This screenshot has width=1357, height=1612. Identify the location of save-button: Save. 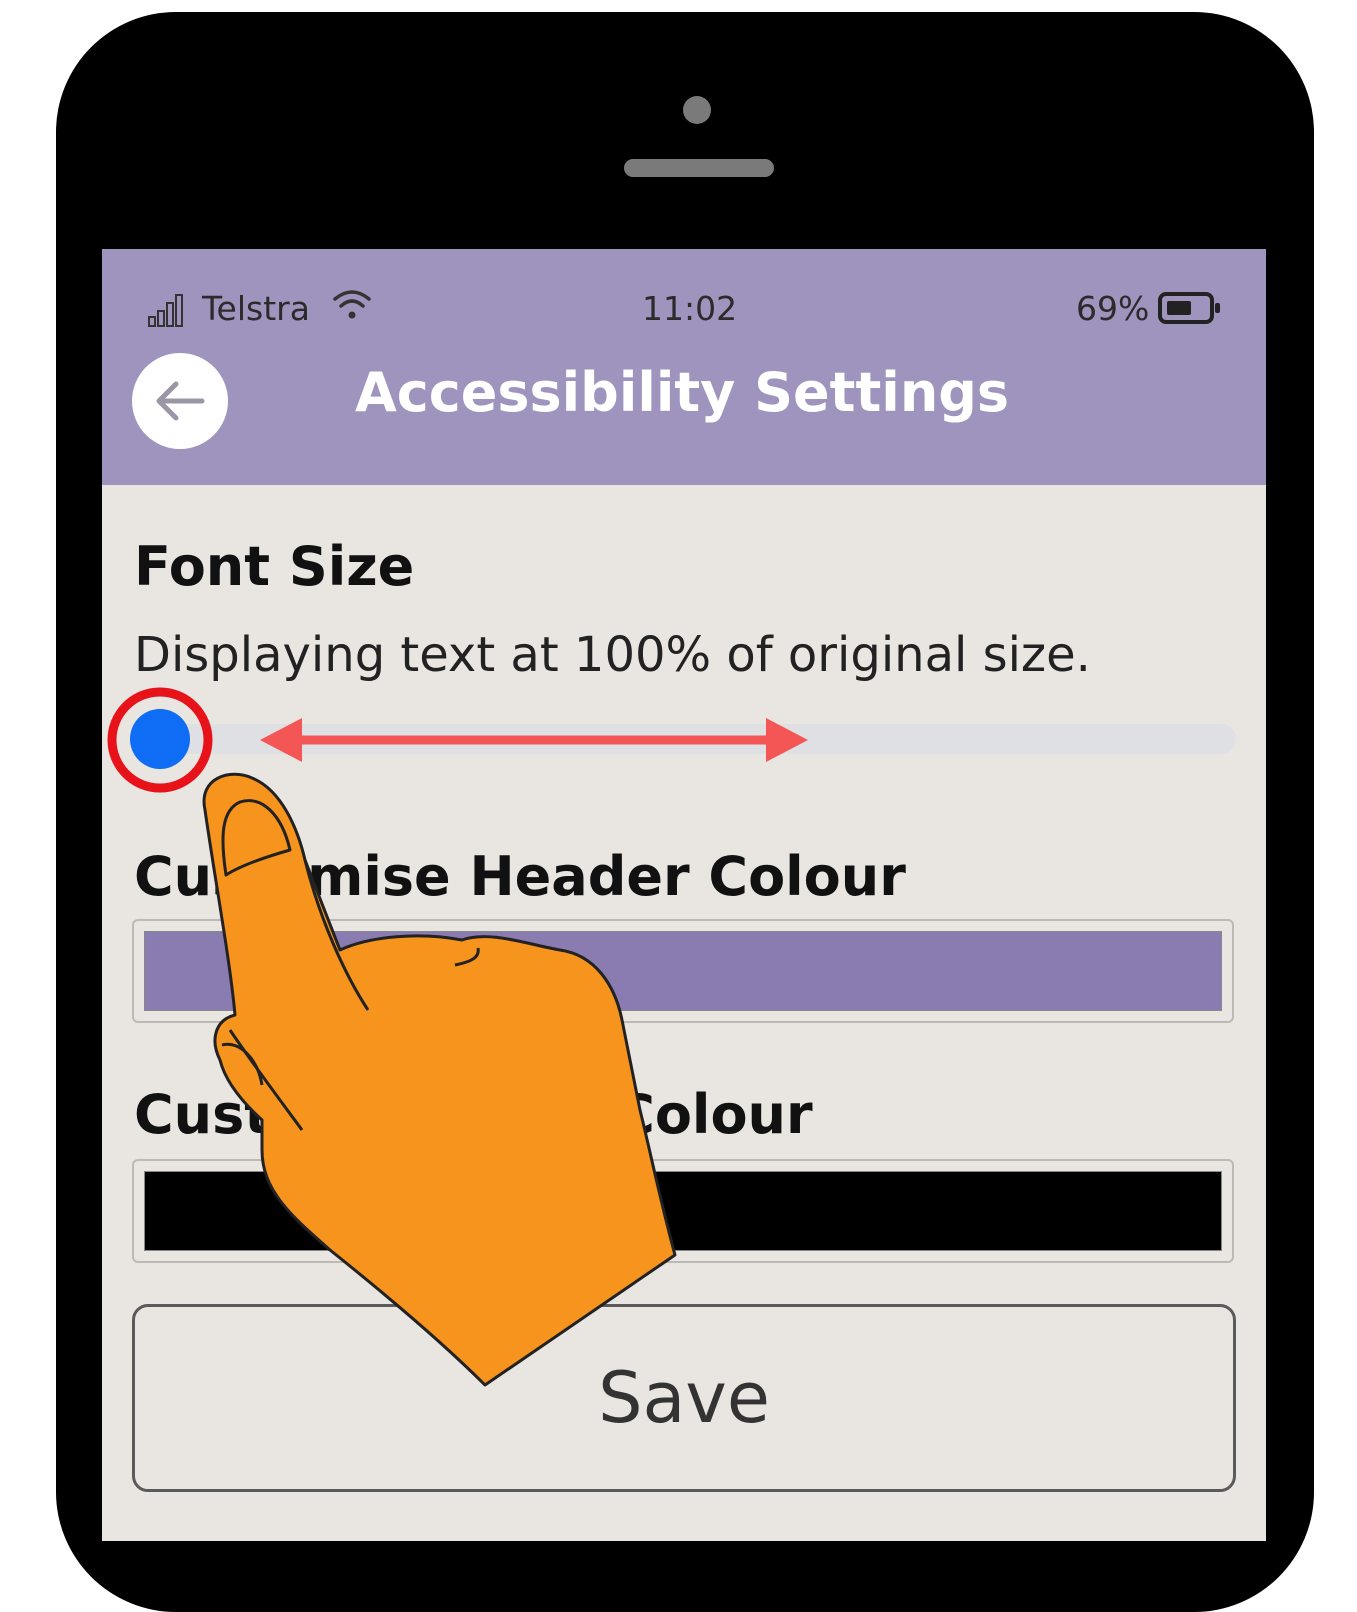
(684, 1398).